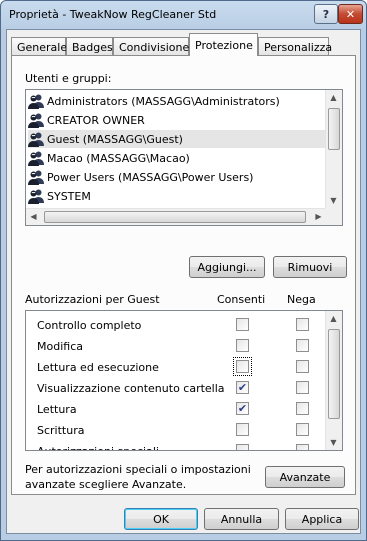 This screenshot has width=367, height=541. Describe the element at coordinates (176, 445) in the screenshot. I see `permission-row: Autorizzazioni speciali` at that location.